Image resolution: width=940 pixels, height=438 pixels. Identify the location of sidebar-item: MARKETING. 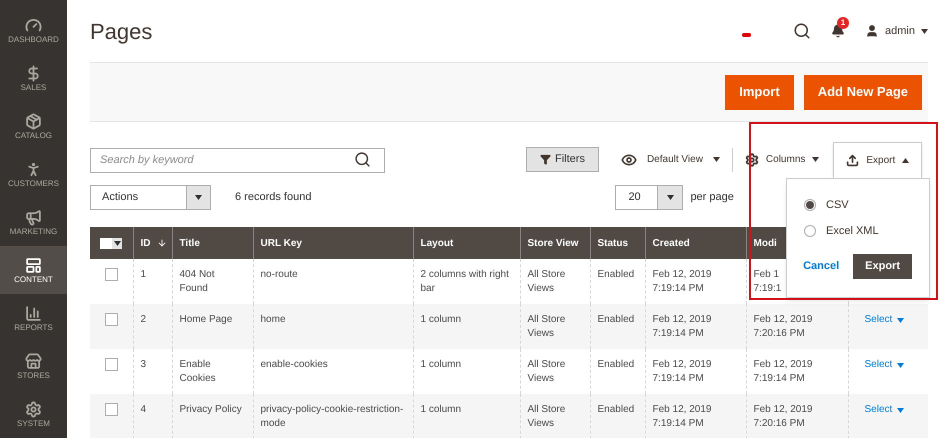
(33, 222).